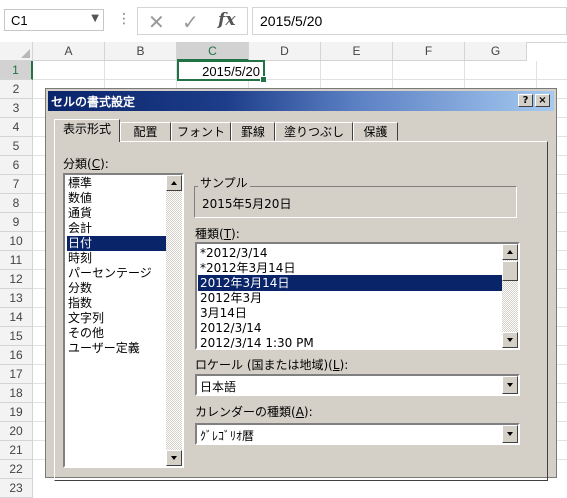 The image size is (567, 498). I want to click on locale-value: 日本語, so click(218, 387).